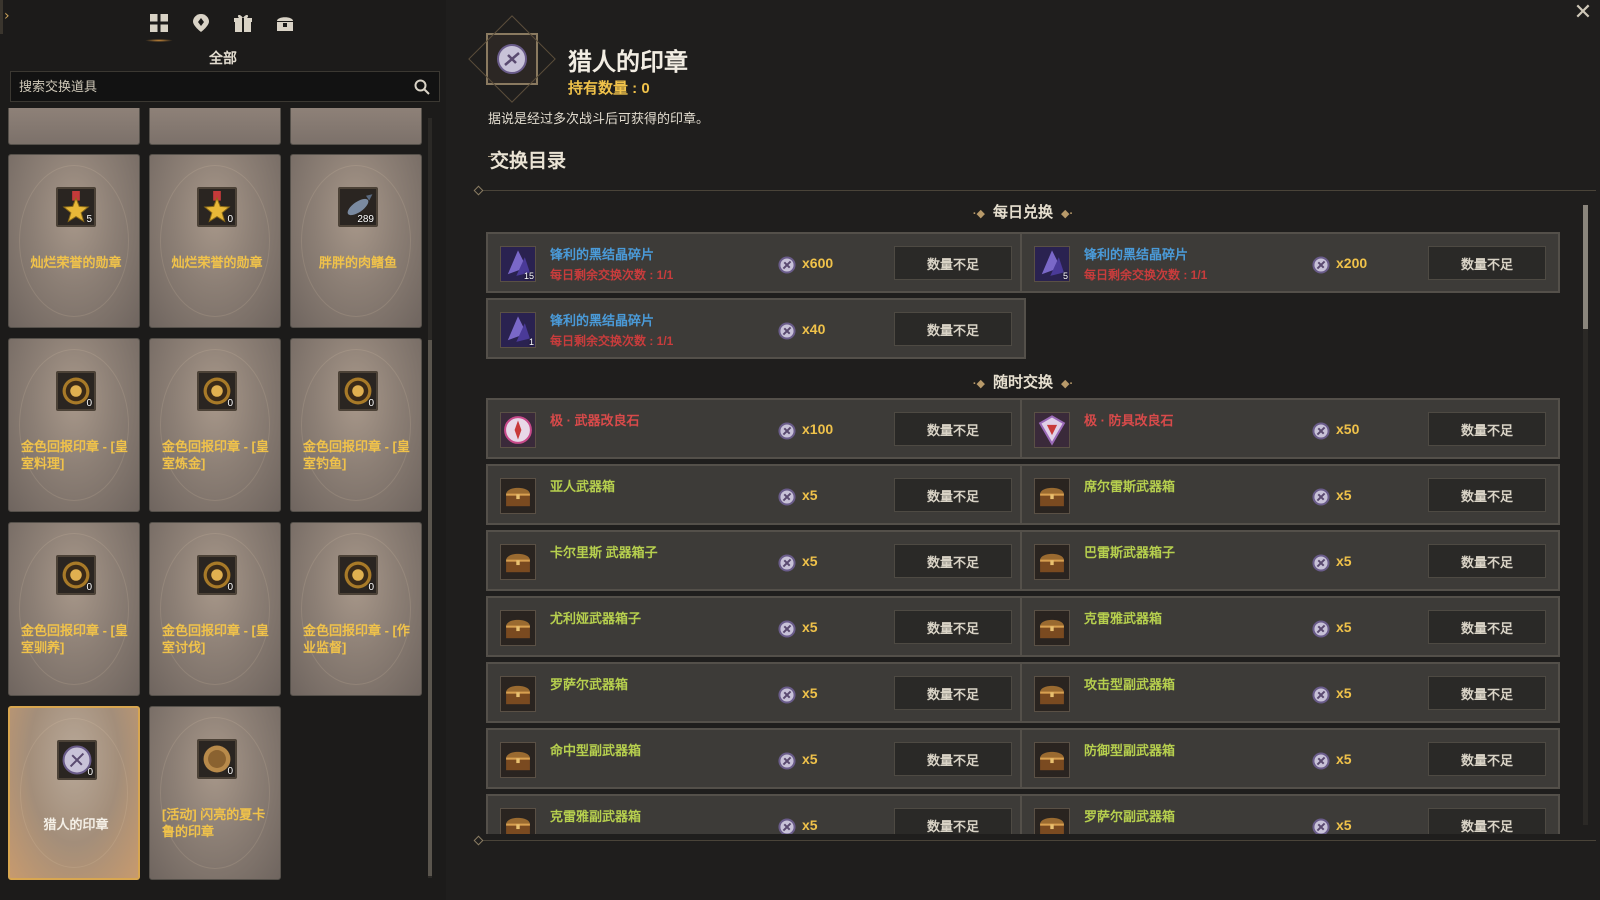 Image resolution: width=1600 pixels, height=900 pixels. What do you see at coordinates (531, 342) in the screenshot?
I see `item-count: 1` at bounding box center [531, 342].